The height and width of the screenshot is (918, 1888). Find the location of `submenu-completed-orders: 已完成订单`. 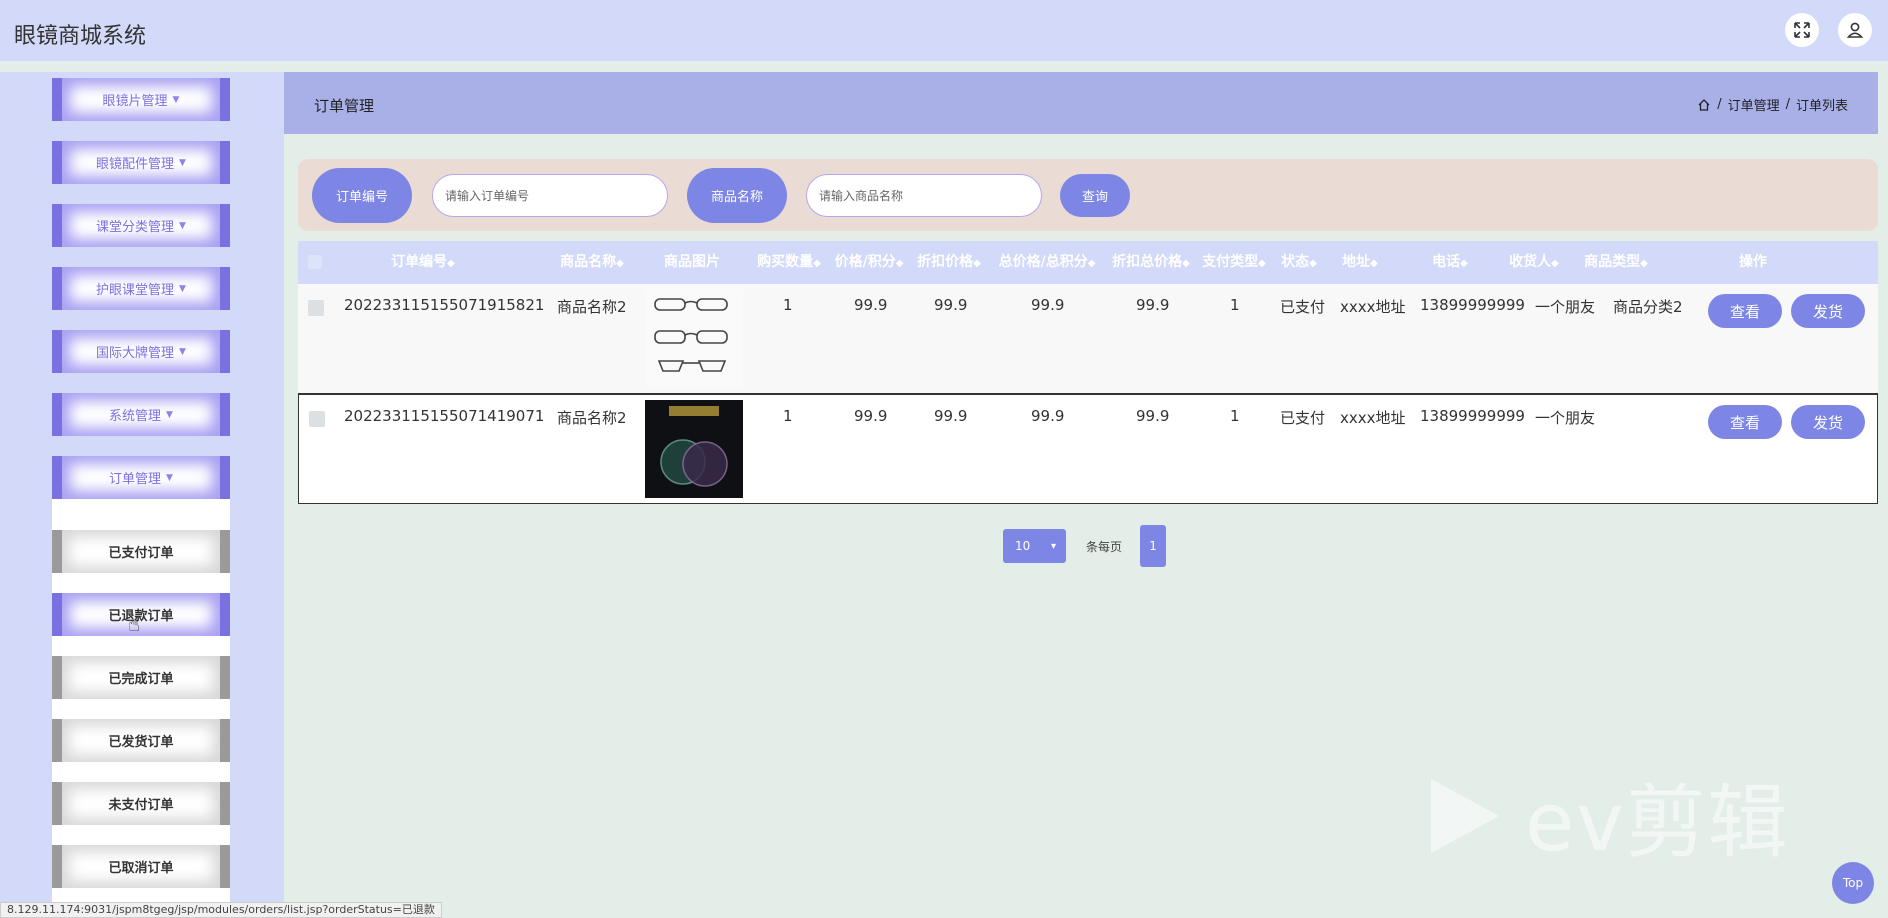

submenu-completed-orders: 已完成订单 is located at coordinates (141, 677).